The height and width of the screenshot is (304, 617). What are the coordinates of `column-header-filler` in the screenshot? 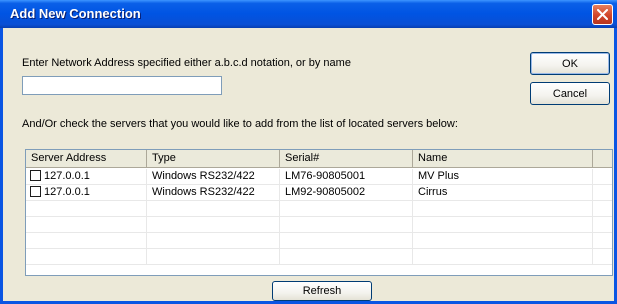 It's located at (602, 158).